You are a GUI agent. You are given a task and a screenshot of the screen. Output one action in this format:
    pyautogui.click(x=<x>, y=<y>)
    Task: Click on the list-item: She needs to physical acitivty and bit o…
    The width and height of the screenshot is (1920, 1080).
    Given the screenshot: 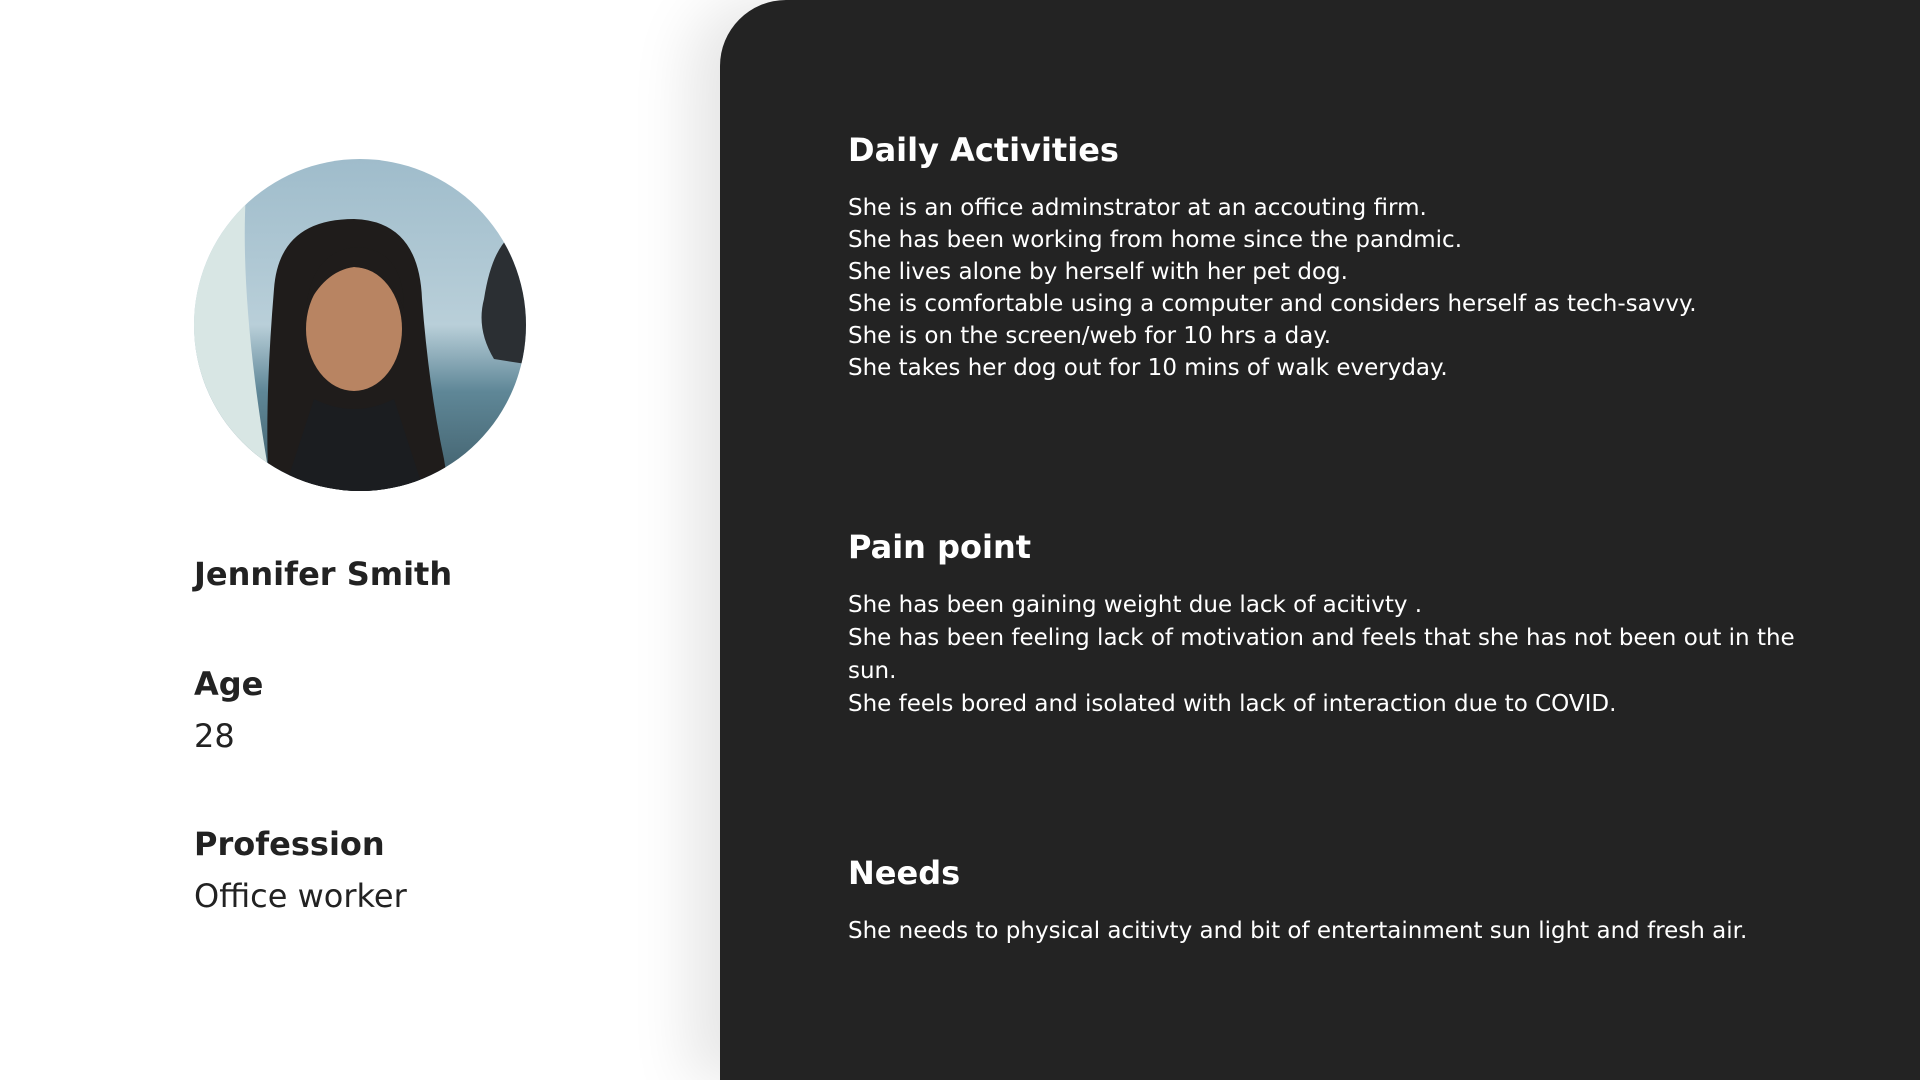 What is the action you would take?
    pyautogui.click(x=1298, y=931)
    